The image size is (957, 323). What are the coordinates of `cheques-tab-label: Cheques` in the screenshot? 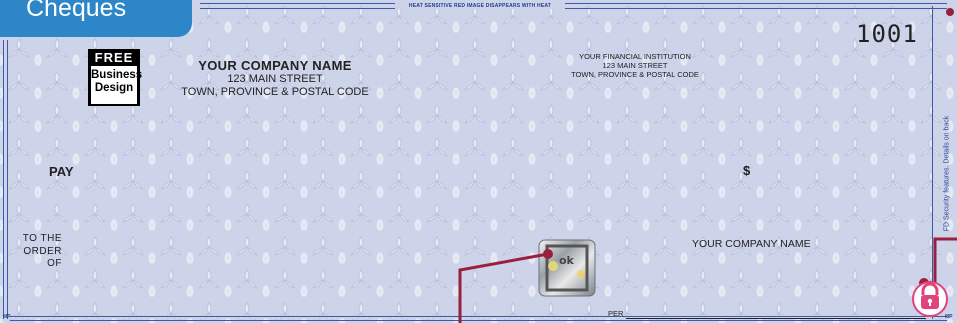 It's located at (76, 11).